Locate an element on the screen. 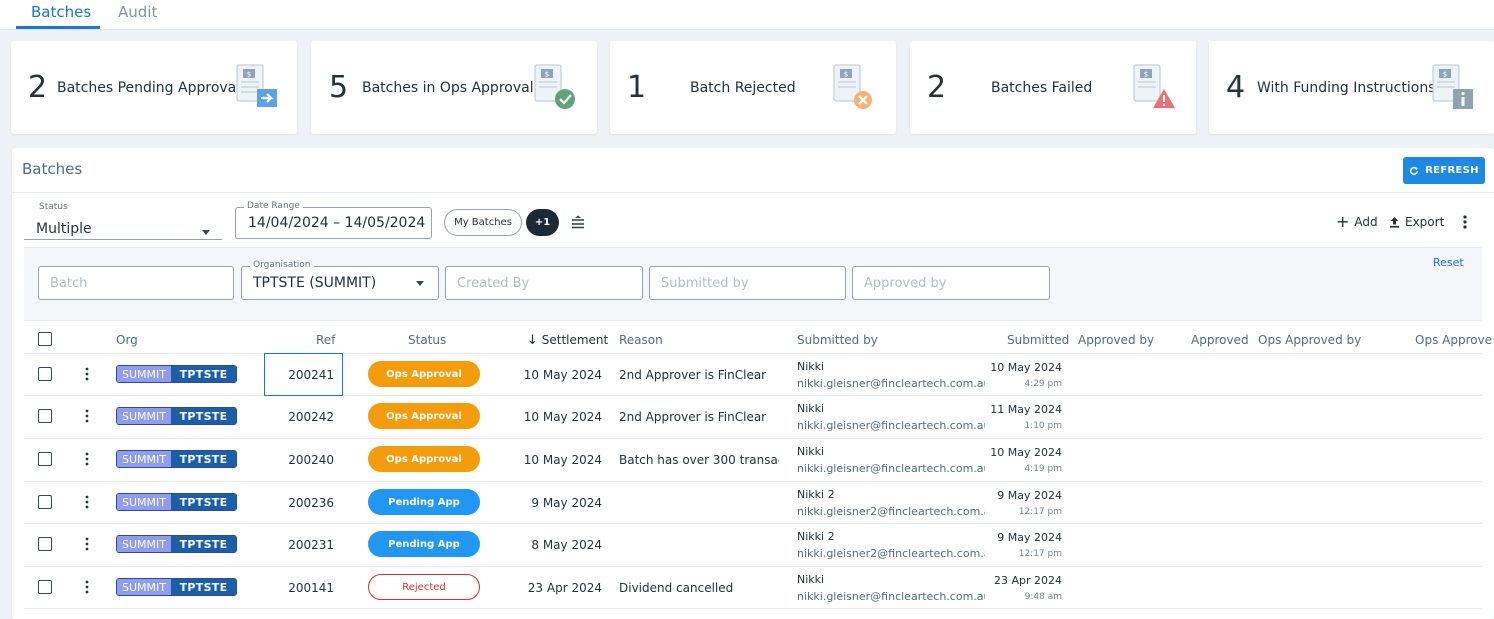  header-ops-approved-by: Ops Approved by is located at coordinates (1309, 340).